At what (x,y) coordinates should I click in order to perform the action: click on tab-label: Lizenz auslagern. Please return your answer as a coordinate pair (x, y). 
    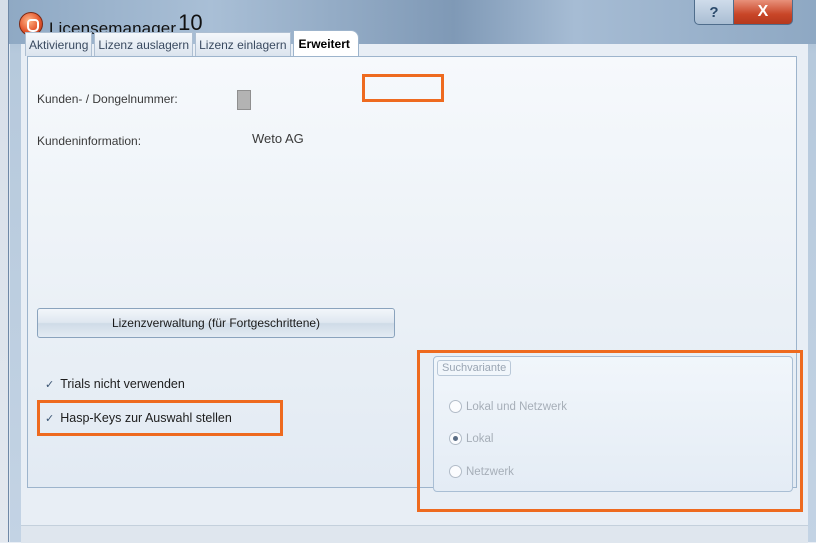
    Looking at the image, I should click on (144, 45).